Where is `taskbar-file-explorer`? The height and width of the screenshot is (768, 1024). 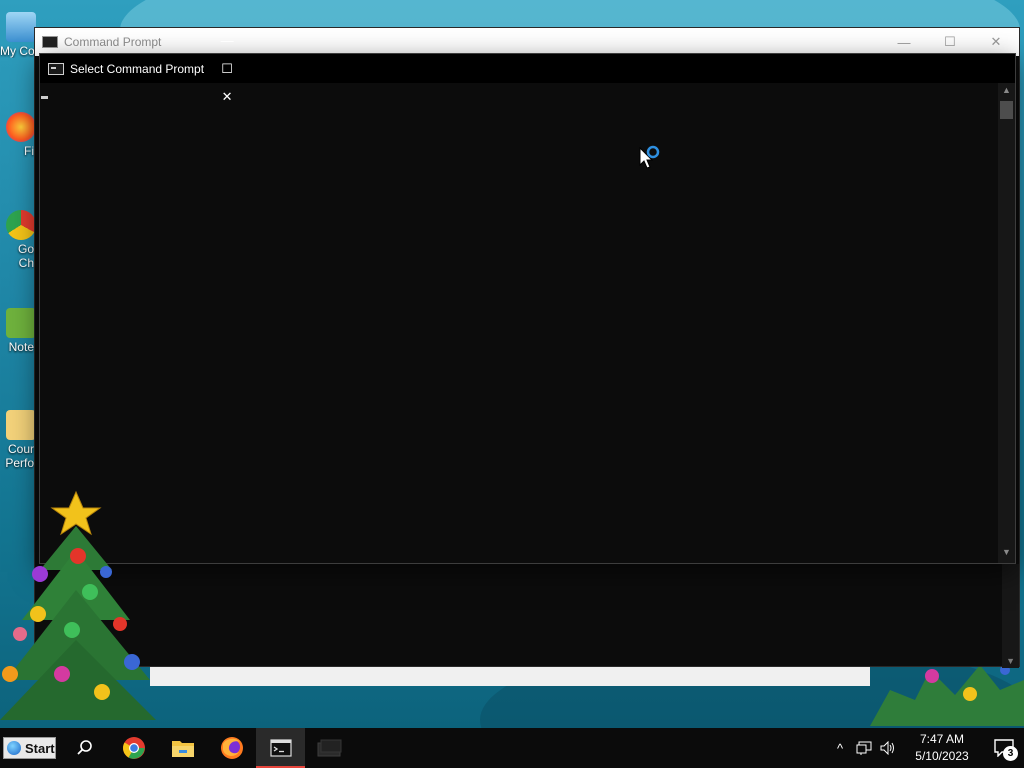
taskbar-file-explorer is located at coordinates (182, 748).